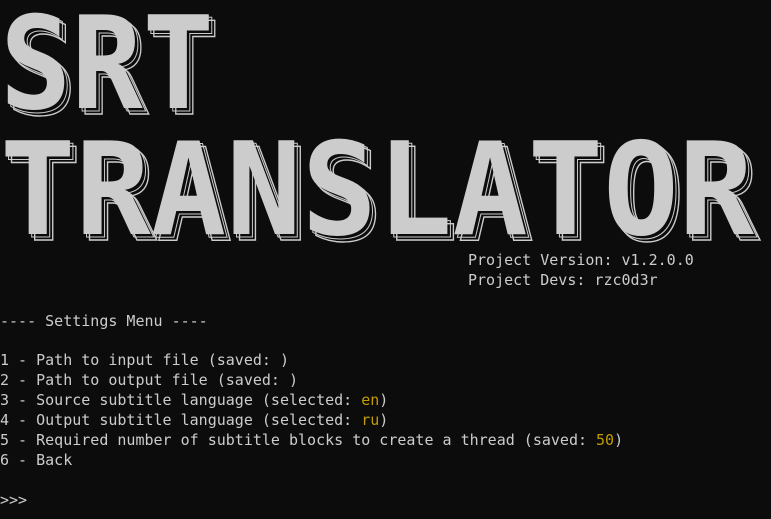  I want to click on menu-item-input-path: 1 - Path to input file (saved: ), so click(144, 360).